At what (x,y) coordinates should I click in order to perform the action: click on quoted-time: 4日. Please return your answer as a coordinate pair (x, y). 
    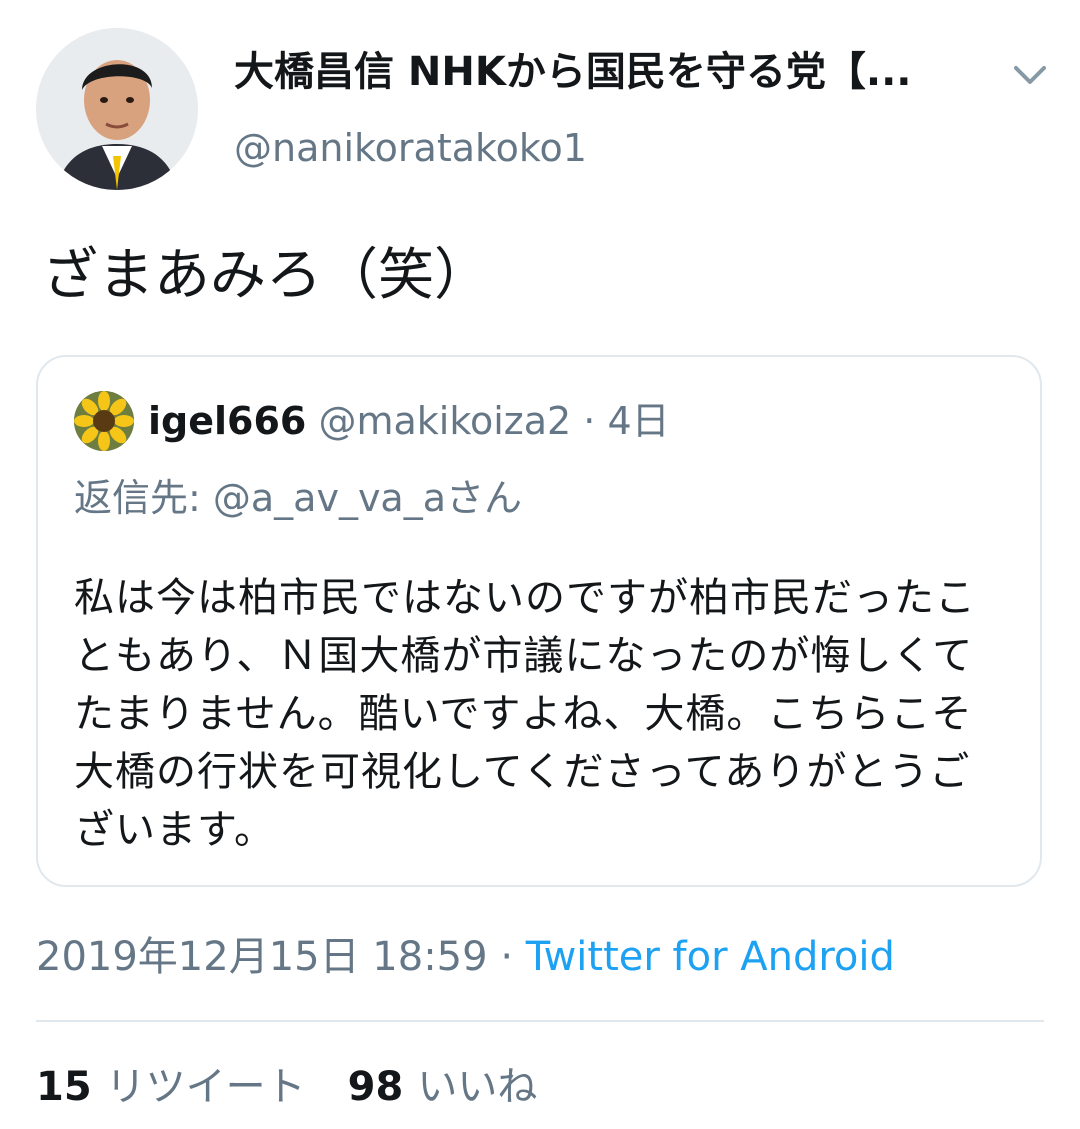
    Looking at the image, I should click on (638, 421).